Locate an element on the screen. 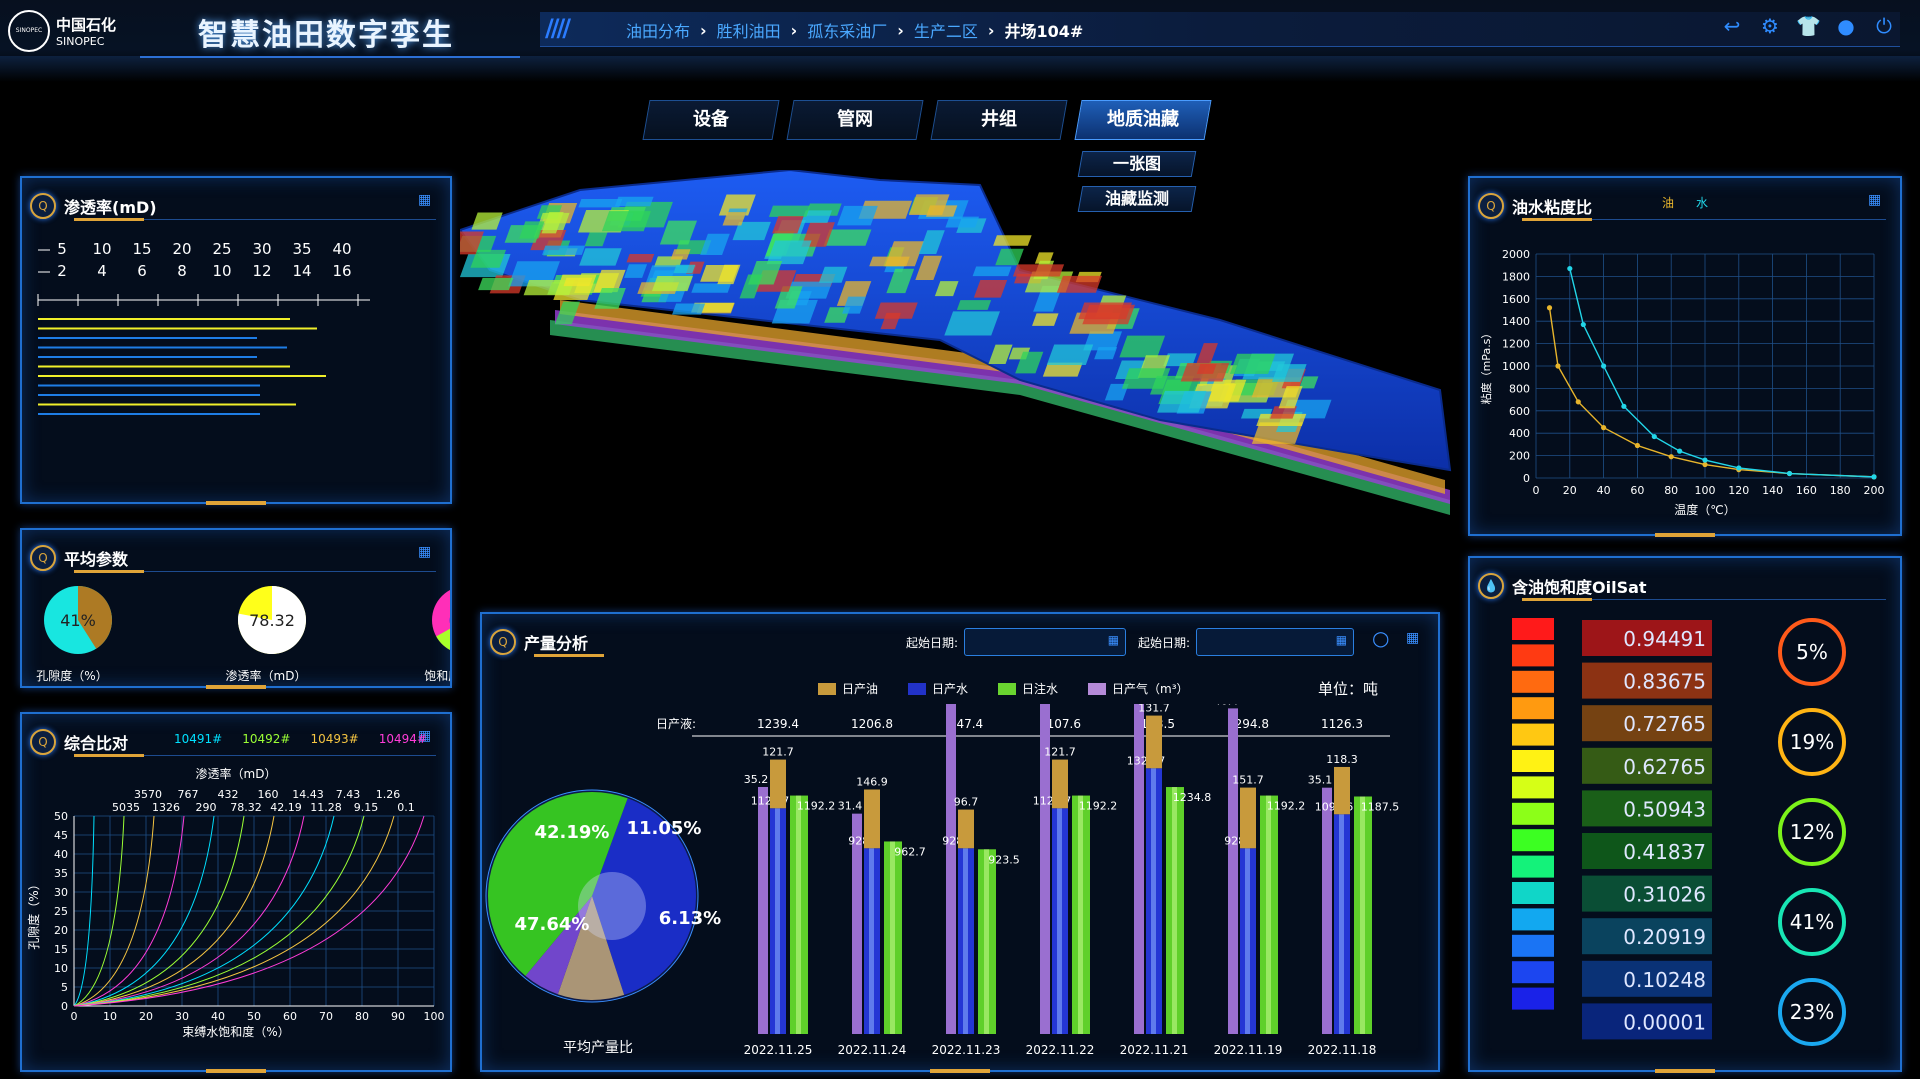  y-tick-label: 600 is located at coordinates (1519, 411).